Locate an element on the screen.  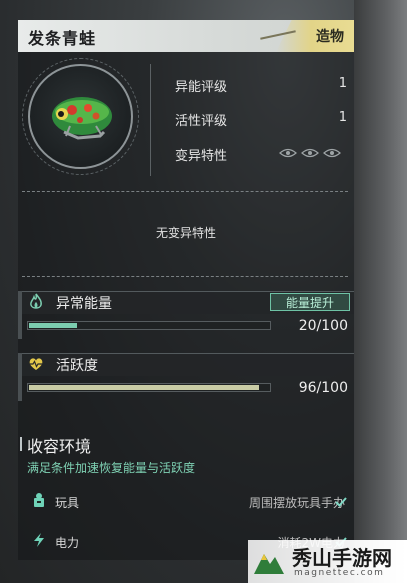
title-bar: 发条青蛙 造物 is located at coordinates (186, 36).